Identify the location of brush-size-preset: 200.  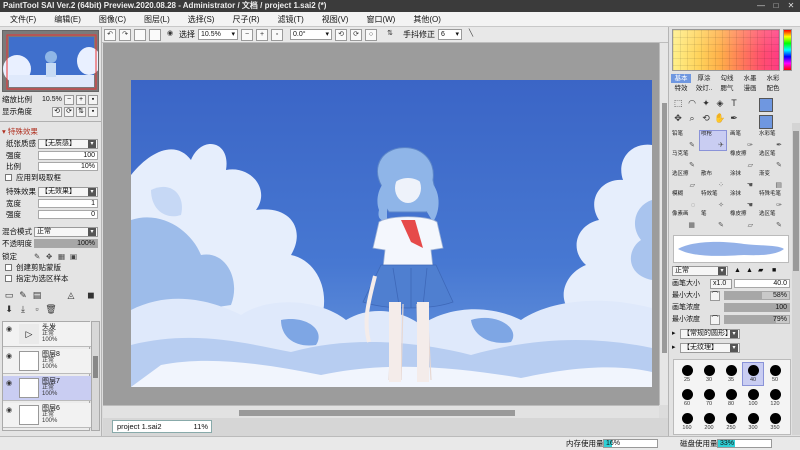
(709, 422).